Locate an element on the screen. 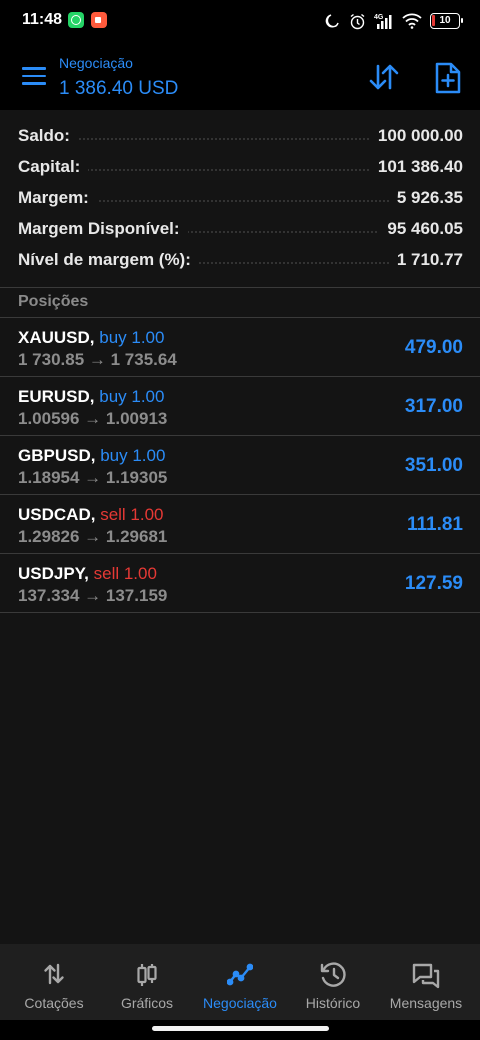 The image size is (480, 1040). position-title: USDCAD, sell 1.00 is located at coordinates (91, 515).